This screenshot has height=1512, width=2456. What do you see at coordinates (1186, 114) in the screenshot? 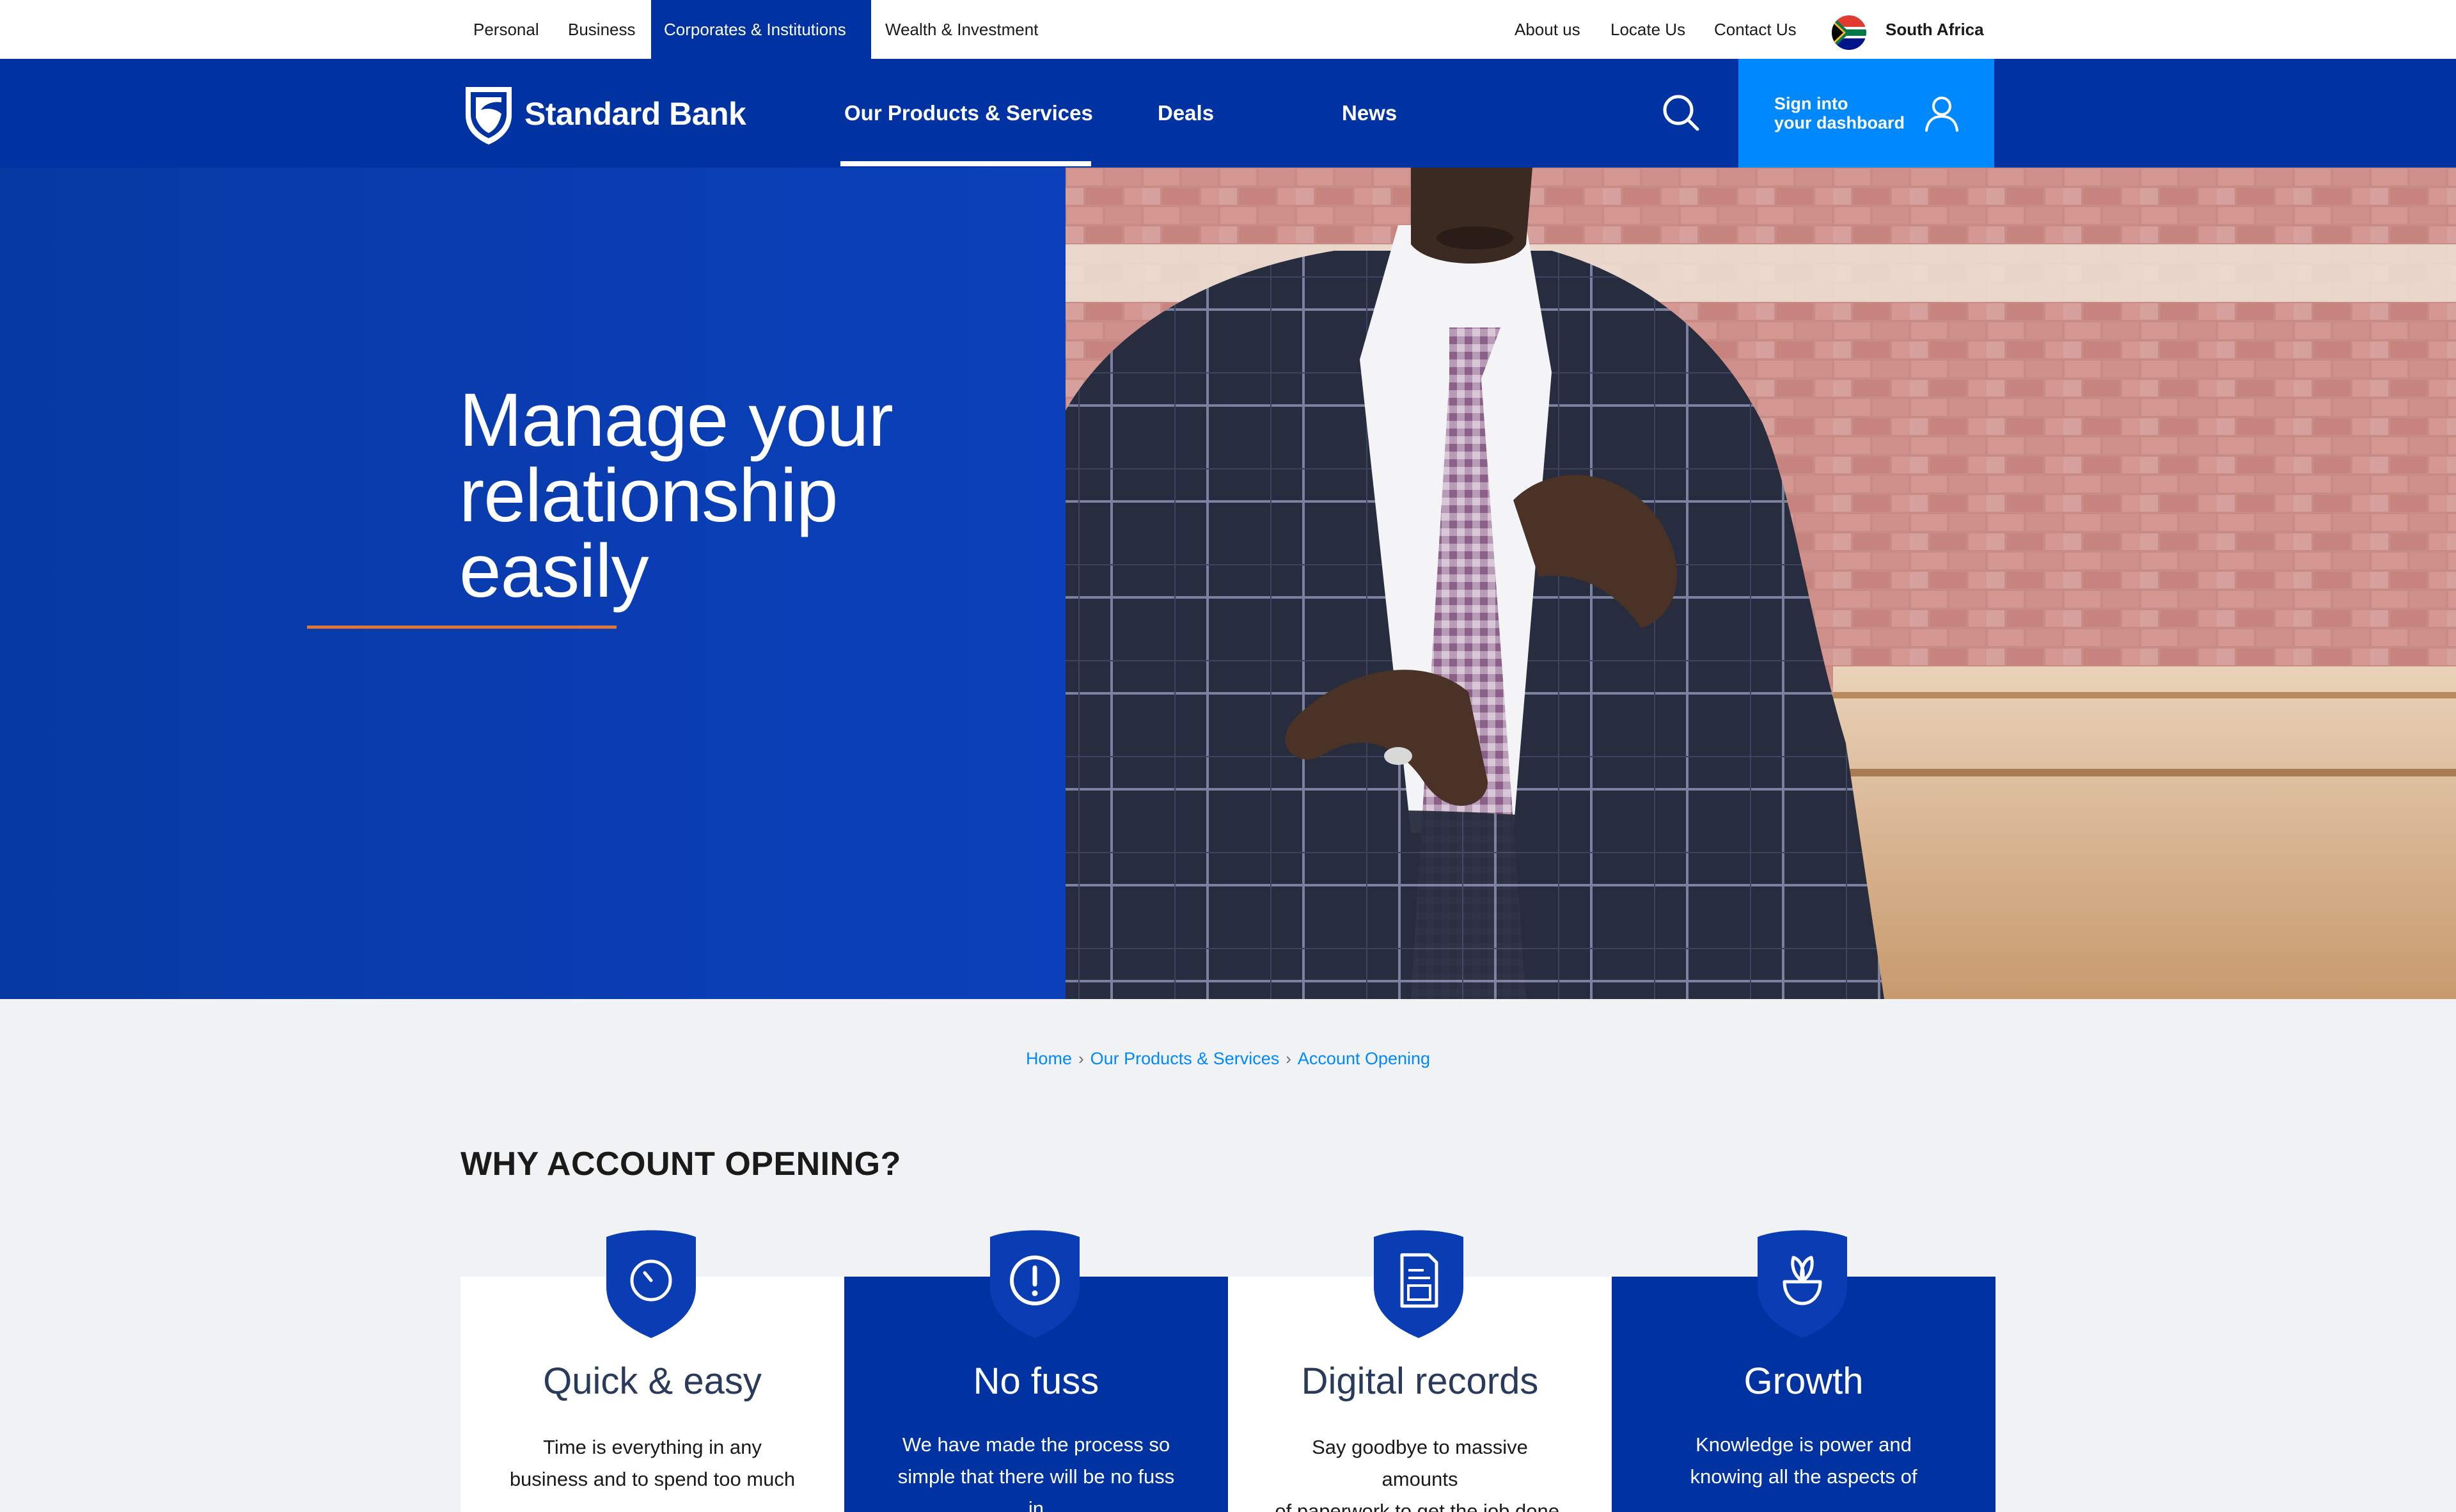
I see `nav-deals: Deals` at bounding box center [1186, 114].